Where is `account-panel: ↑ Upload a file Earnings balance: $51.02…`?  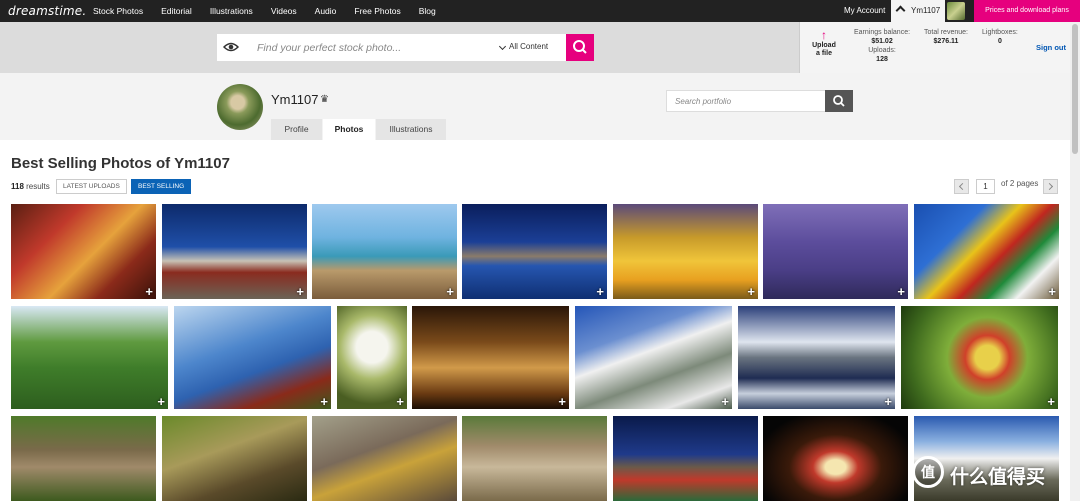
account-panel: ↑ Upload a file Earnings balance: $51.02… is located at coordinates (939, 47).